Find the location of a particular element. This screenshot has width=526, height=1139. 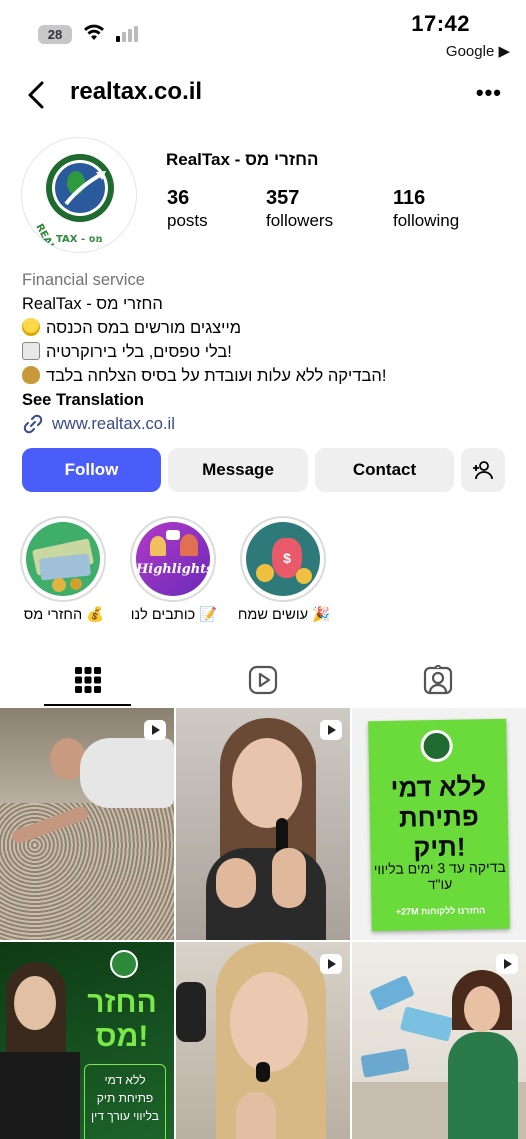

highlight-item: Highlights כותבים לנו 📝 is located at coordinates (174, 569).